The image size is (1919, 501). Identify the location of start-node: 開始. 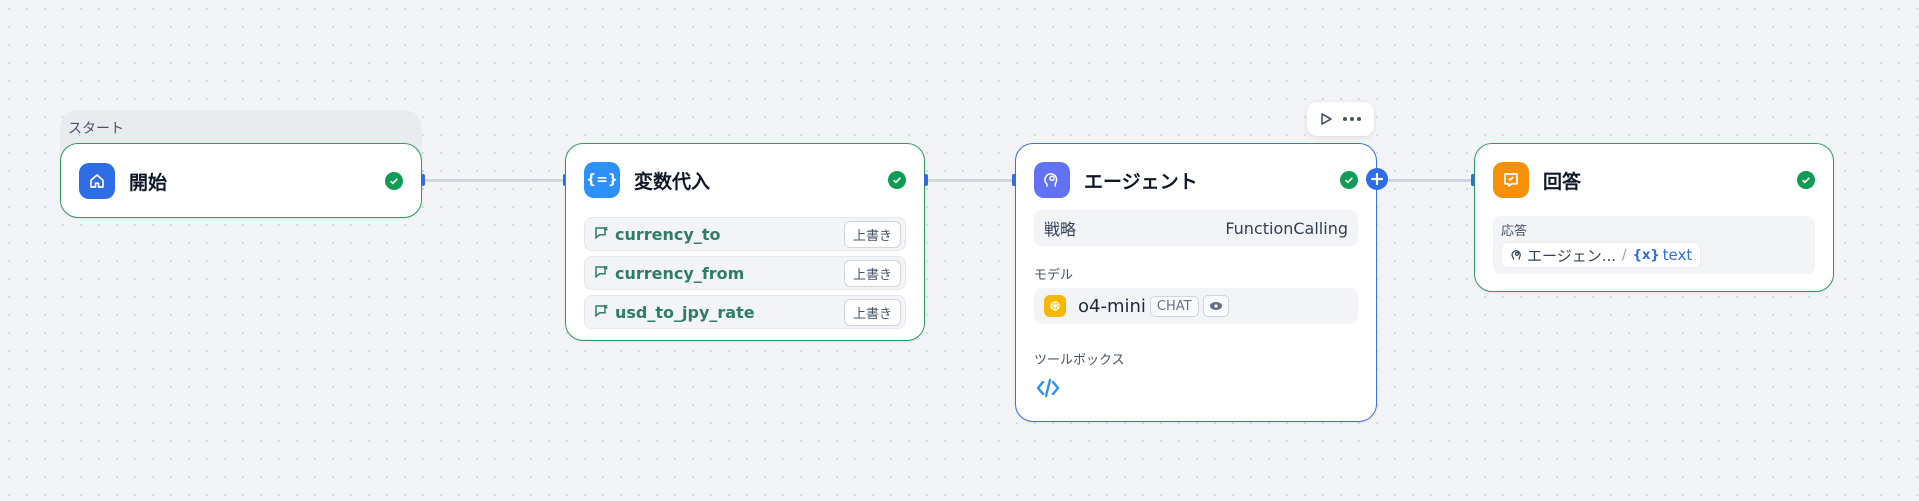
(241, 180).